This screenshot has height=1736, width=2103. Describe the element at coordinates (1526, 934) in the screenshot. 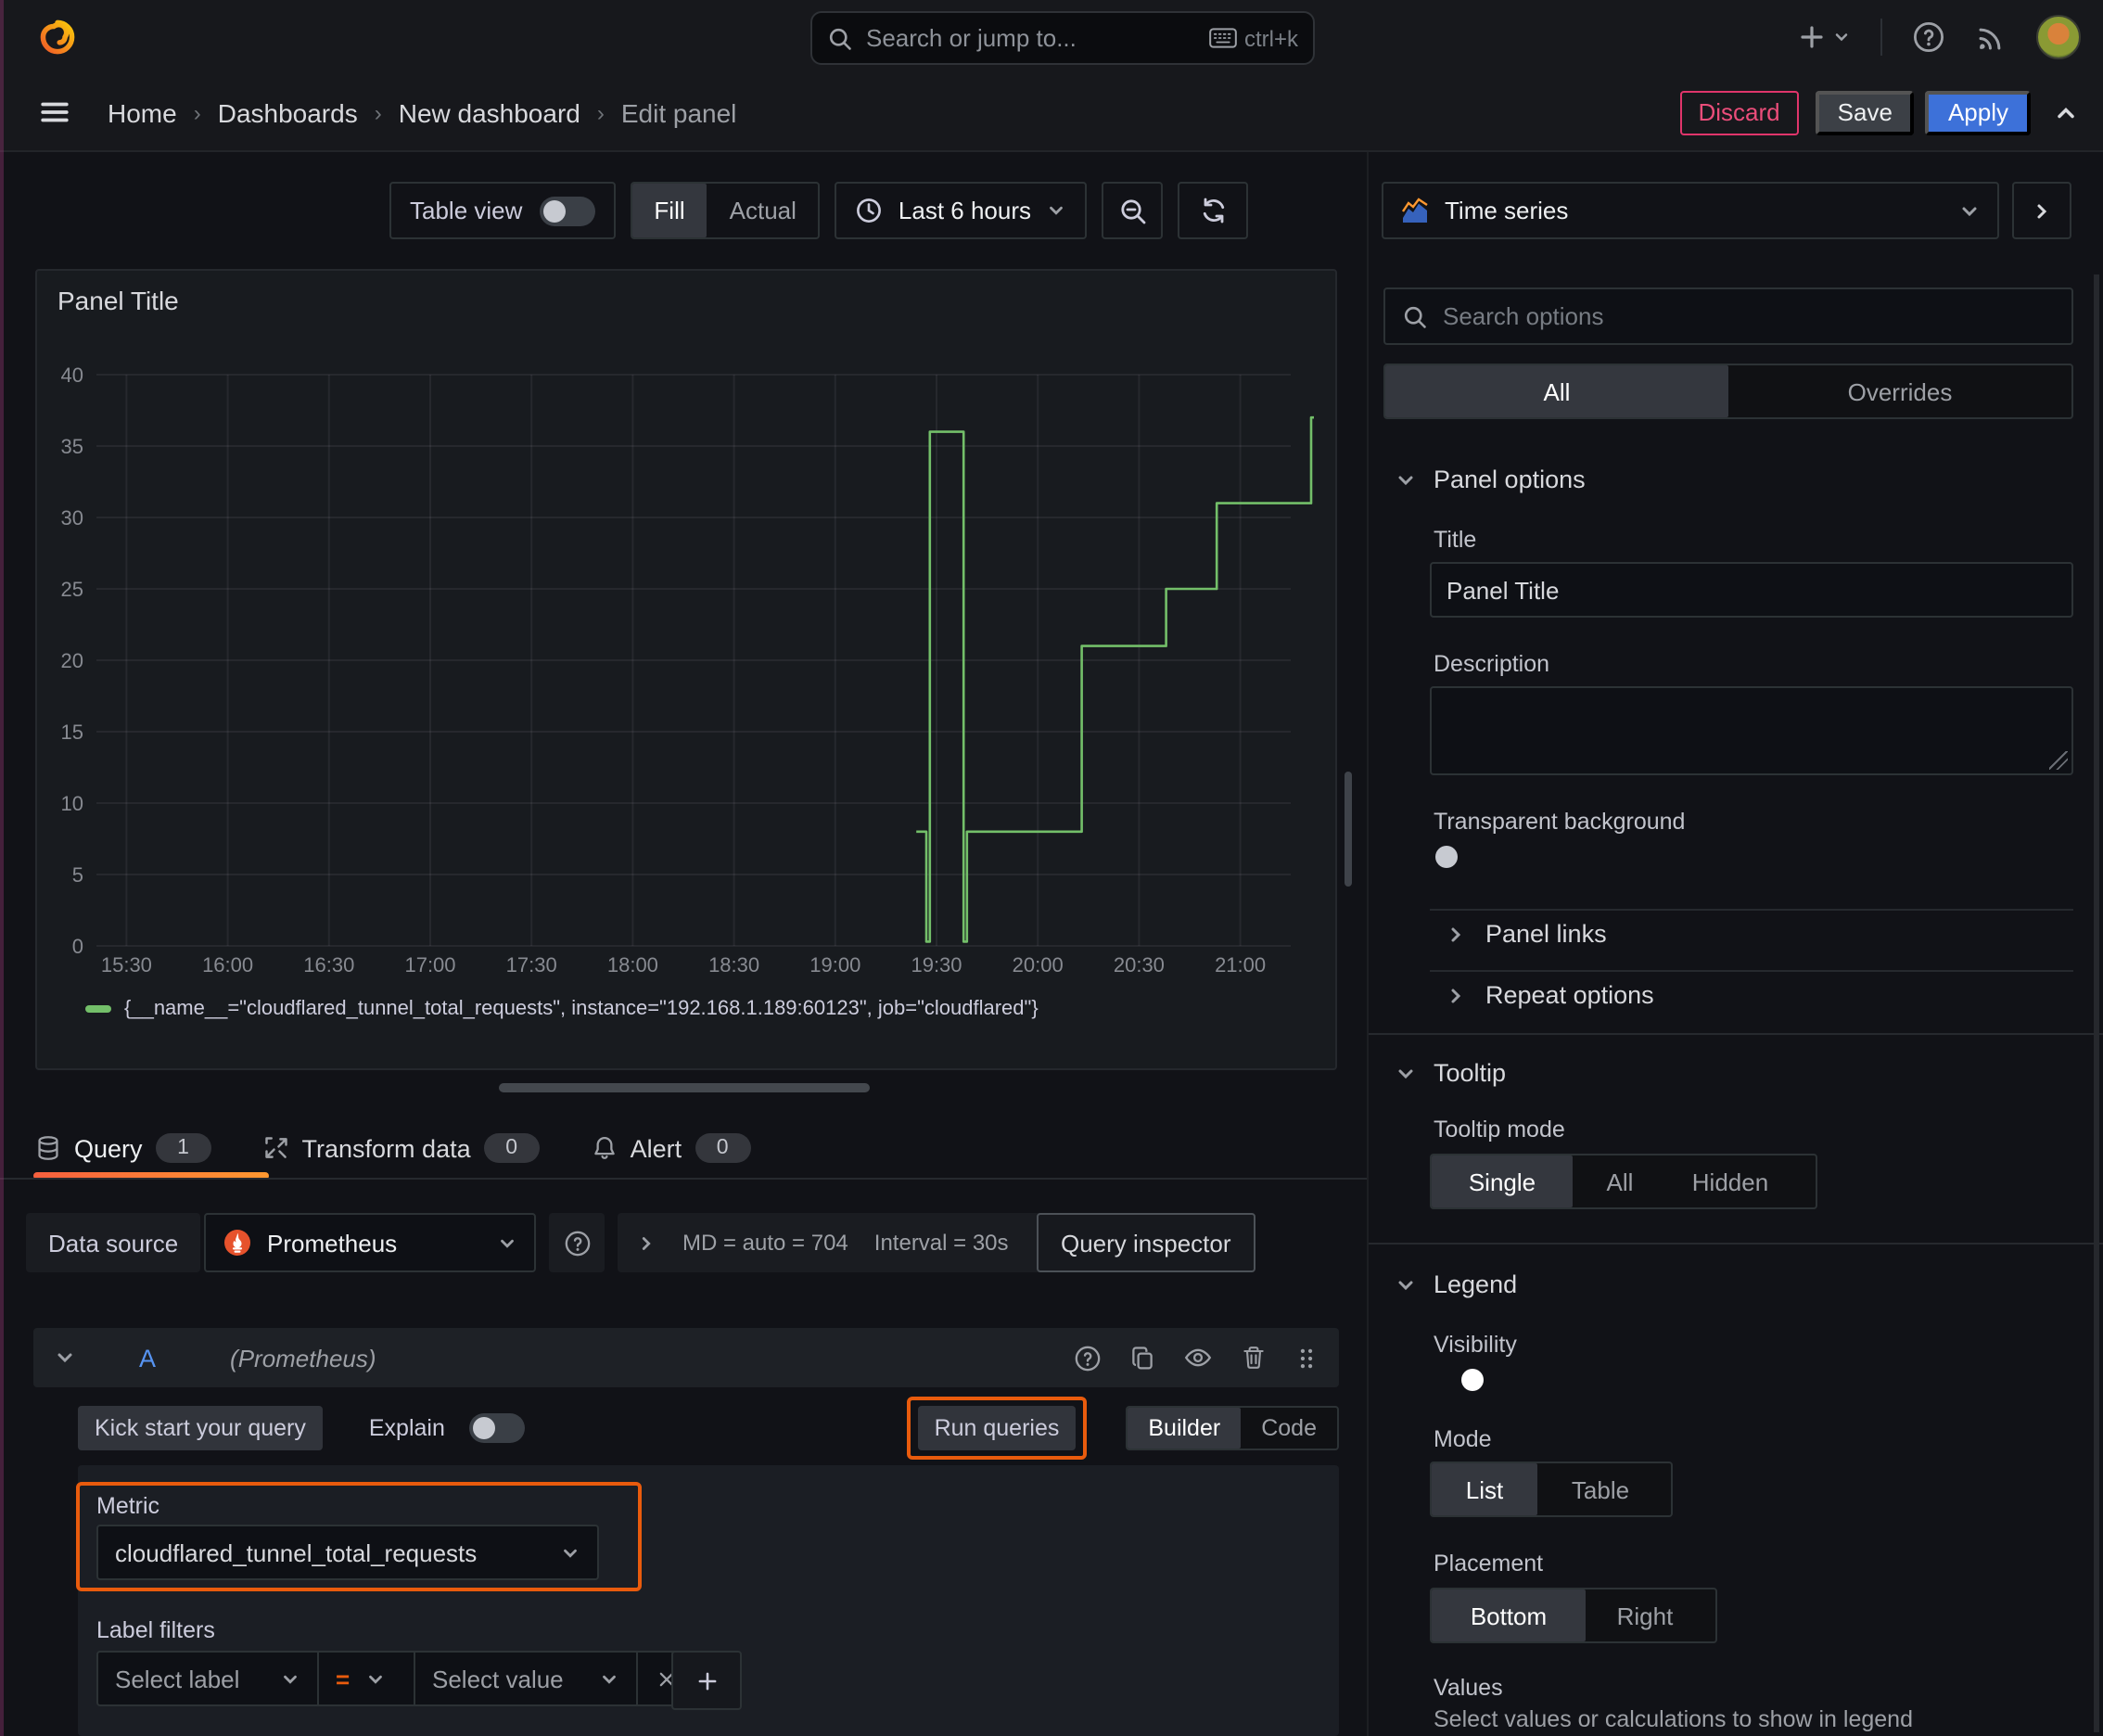

I see `panel-links-section: Panel links` at that location.